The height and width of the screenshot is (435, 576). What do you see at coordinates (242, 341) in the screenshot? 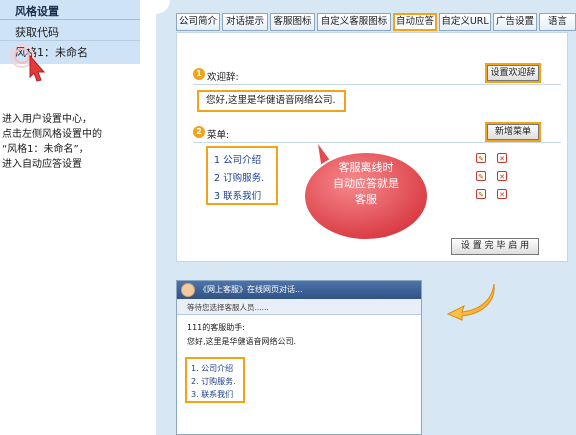
I see `chat-greeting: 您好,这里是华健语音网络公司.` at bounding box center [242, 341].